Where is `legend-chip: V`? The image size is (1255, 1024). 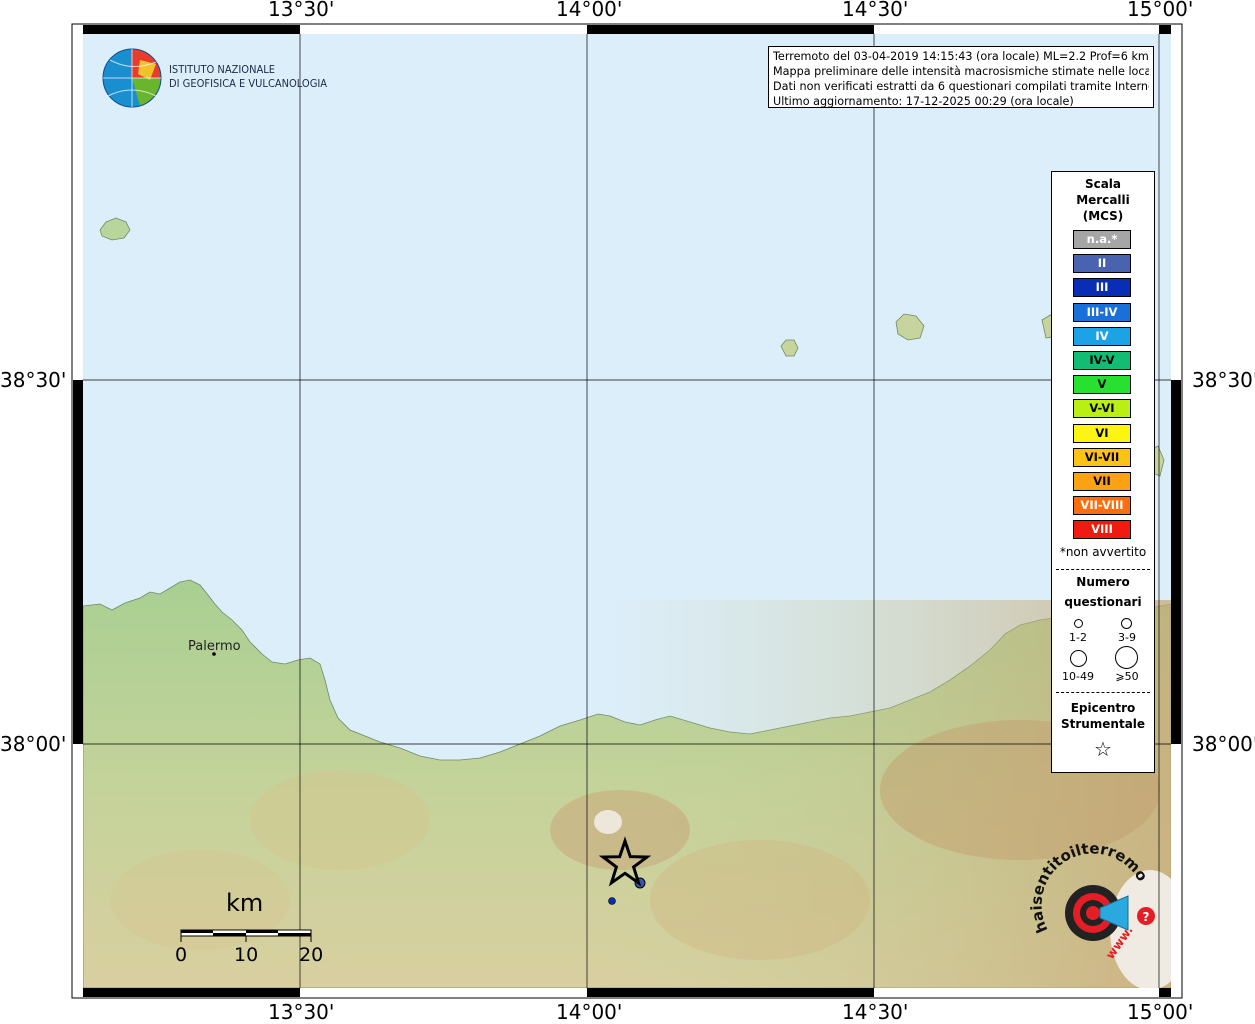
legend-chip: V is located at coordinates (1102, 385).